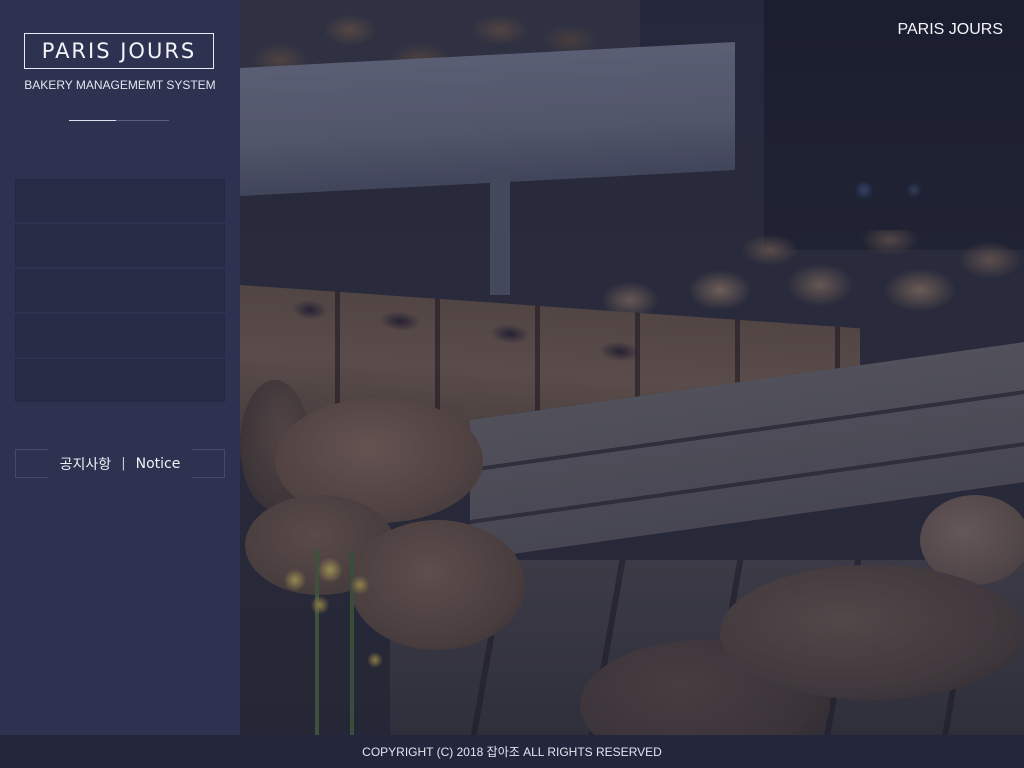 The height and width of the screenshot is (768, 1024). I want to click on logo: PARIS JOURS, so click(119, 51).